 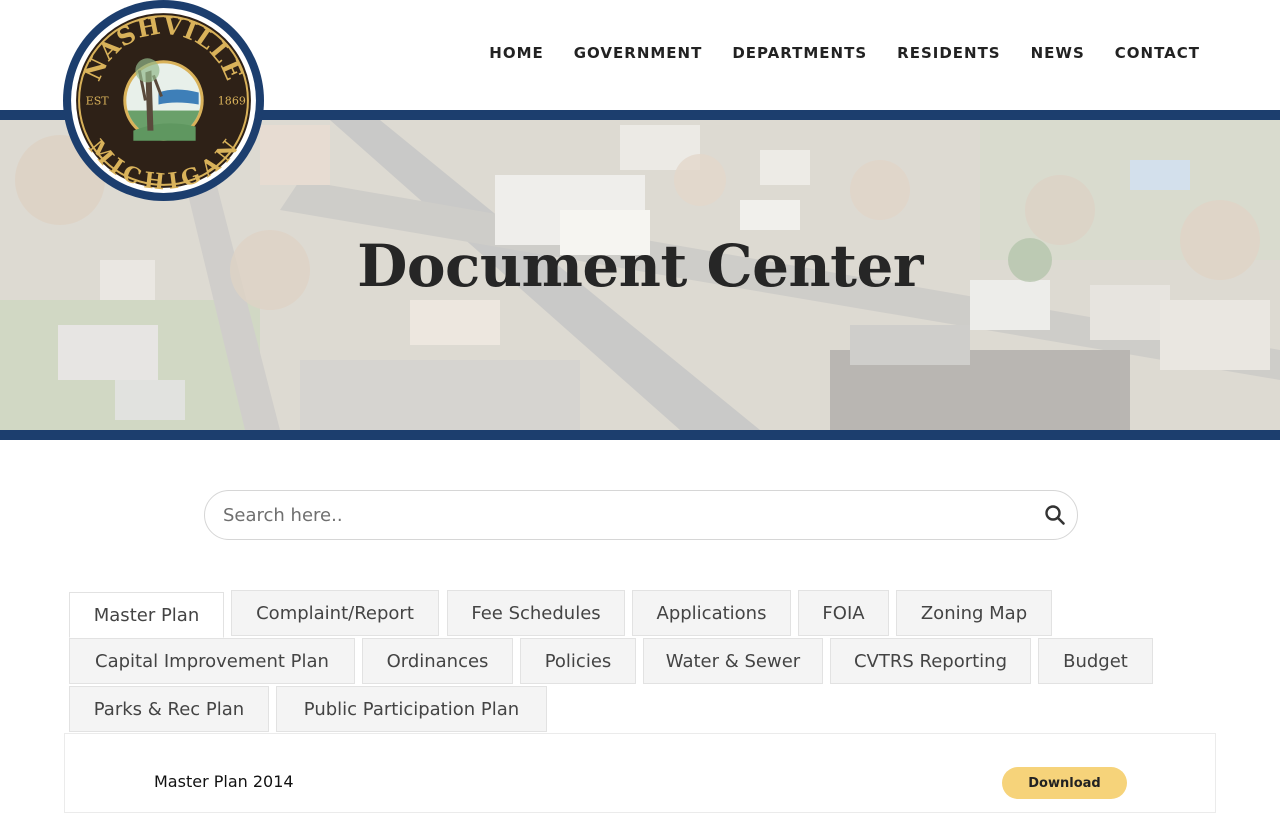 What do you see at coordinates (146, 615) in the screenshot?
I see `tab-master-plan: Master Plan` at bounding box center [146, 615].